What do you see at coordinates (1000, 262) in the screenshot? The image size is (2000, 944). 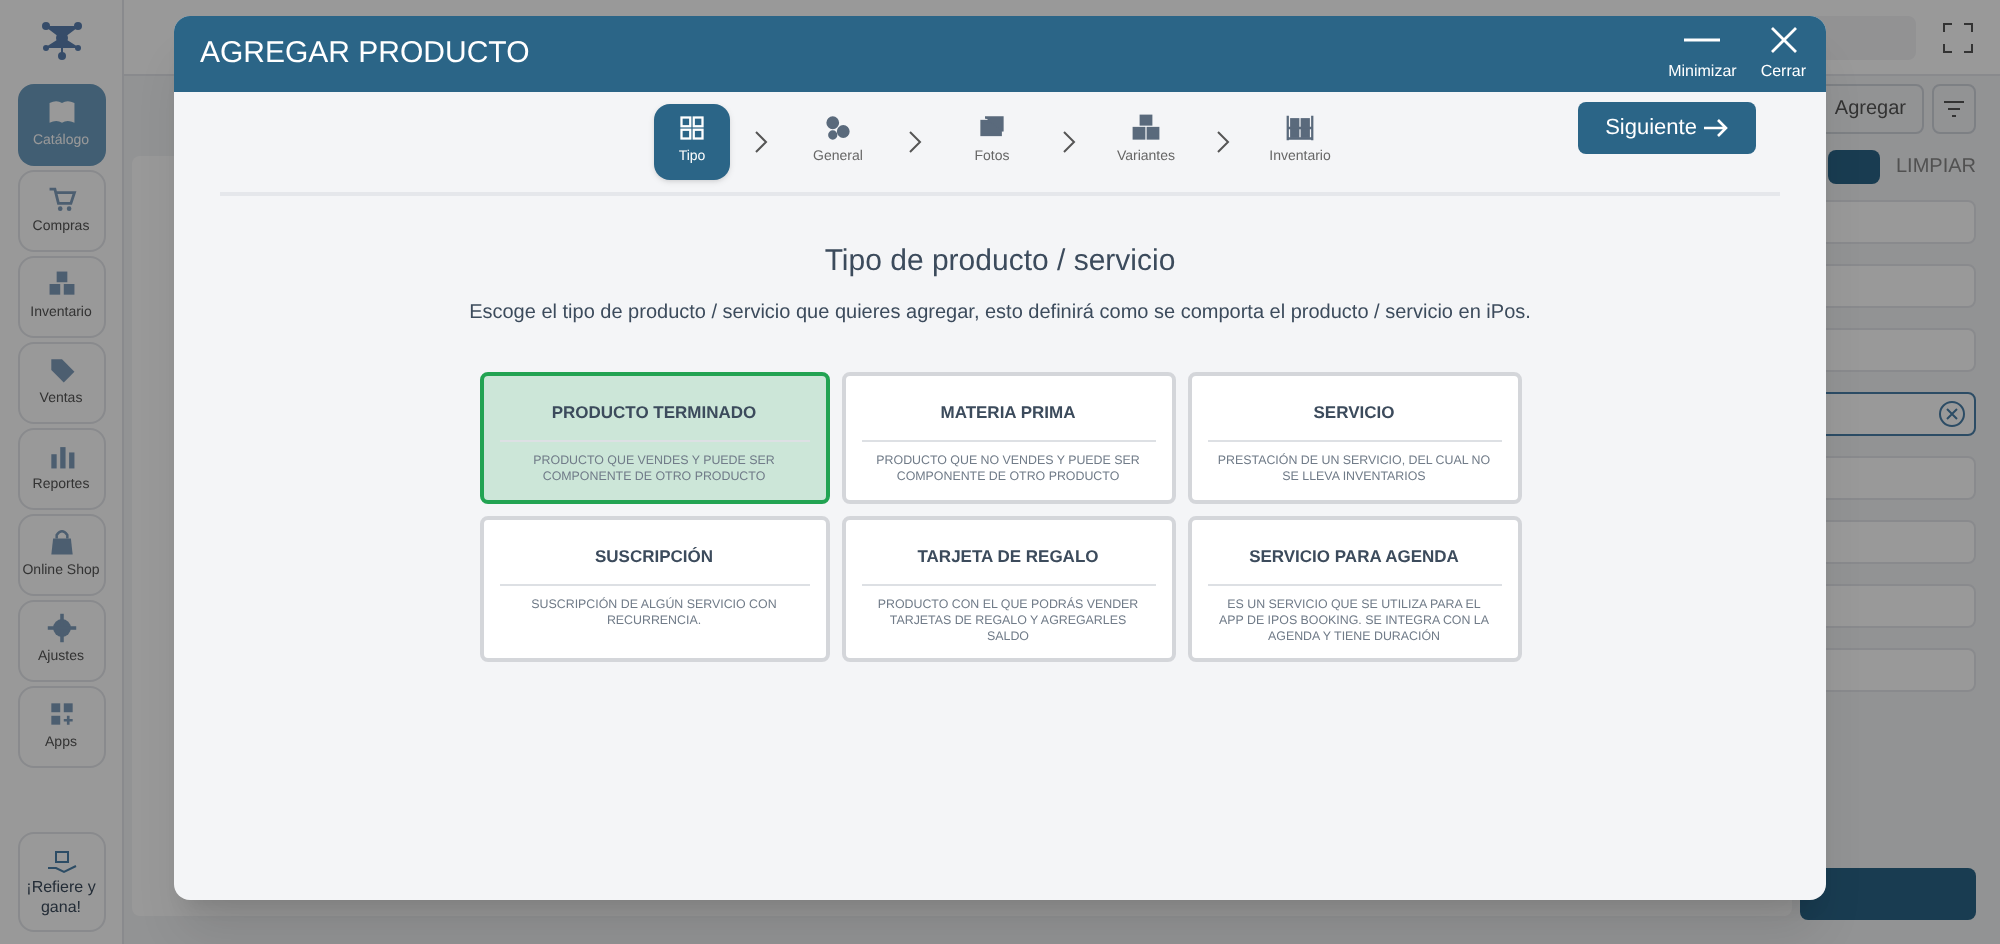 I see `section-heading: Tipo de producto / servicio` at bounding box center [1000, 262].